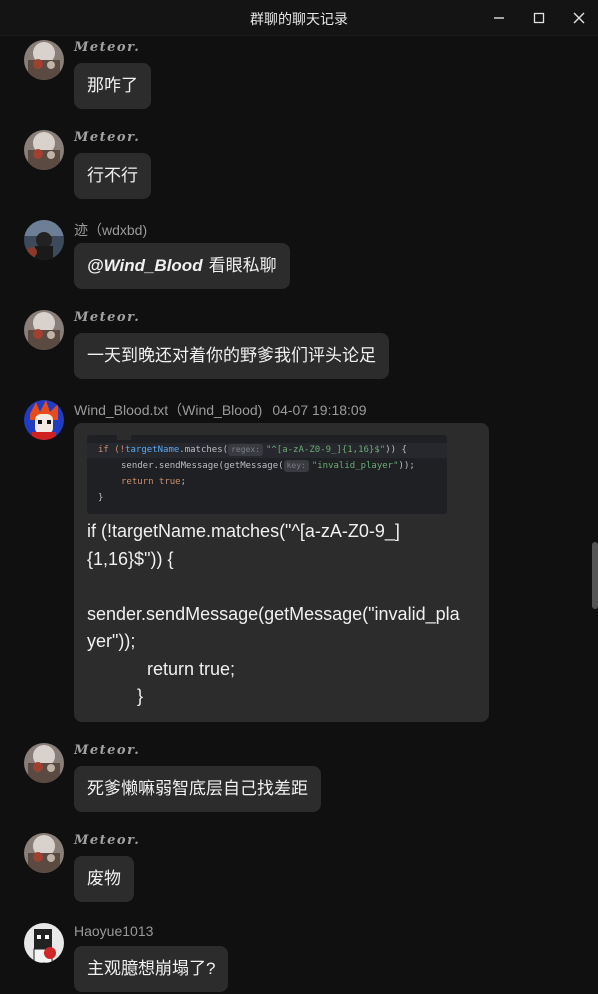  I want to click on avatar-wdxbd, so click(44, 240).